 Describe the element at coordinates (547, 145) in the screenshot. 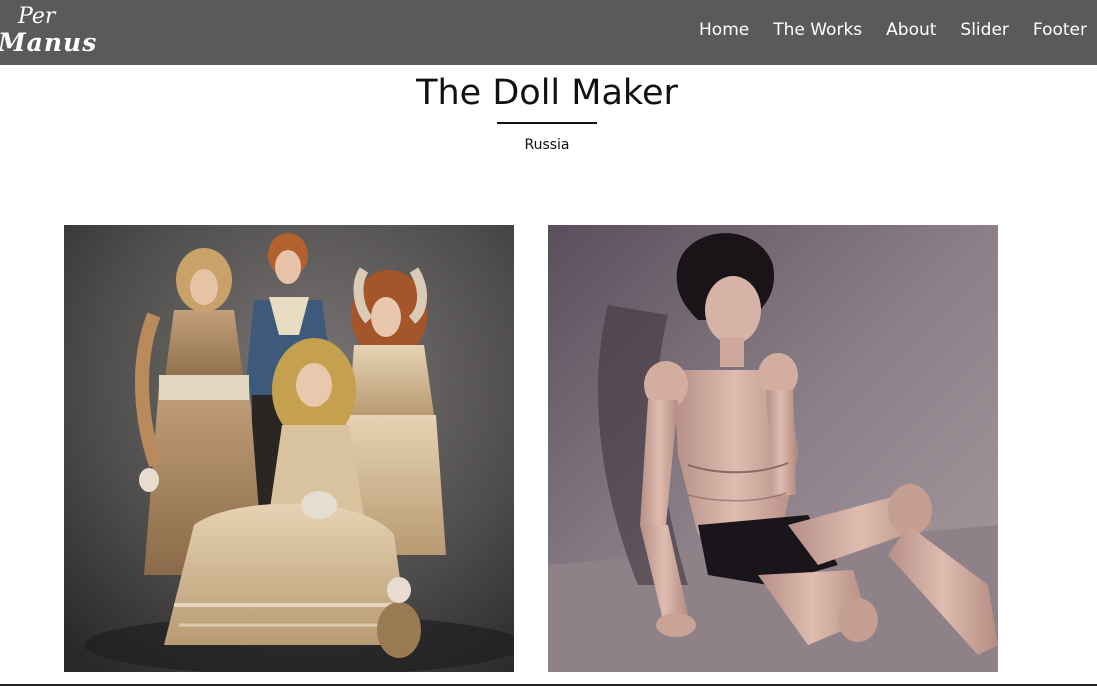

I see `page-subtitle: Russia` at that location.